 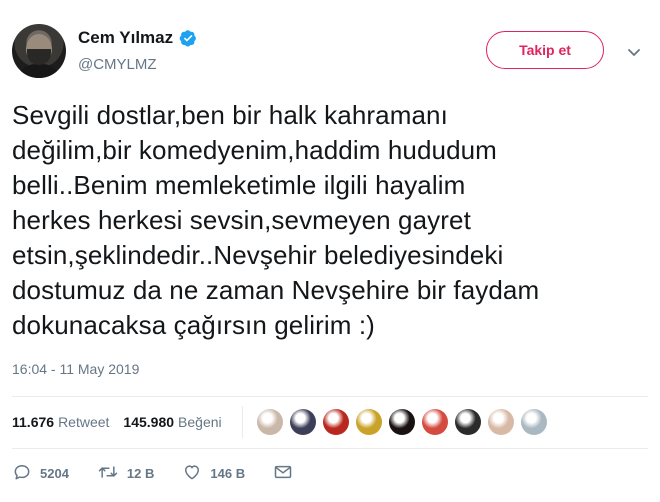 What do you see at coordinates (230, 115) in the screenshot?
I see `tweet-text-line: Sevgili dostlar,ben bir halk kahramanı` at bounding box center [230, 115].